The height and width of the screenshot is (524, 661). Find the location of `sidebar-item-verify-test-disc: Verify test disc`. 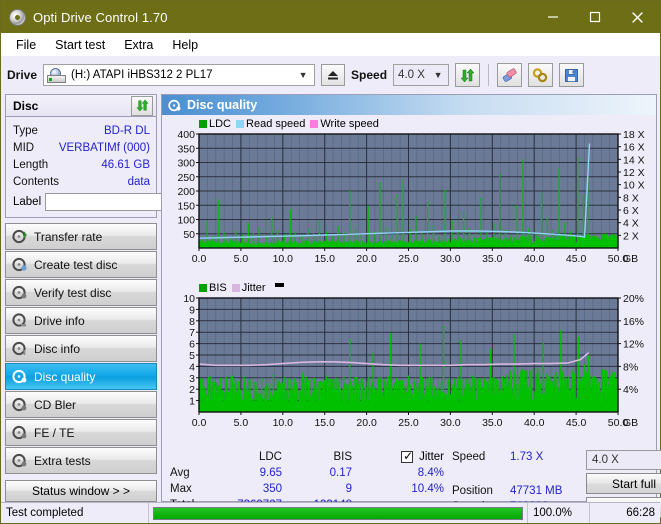

sidebar-item-verify-test-disc: Verify test disc is located at coordinates (81, 292).